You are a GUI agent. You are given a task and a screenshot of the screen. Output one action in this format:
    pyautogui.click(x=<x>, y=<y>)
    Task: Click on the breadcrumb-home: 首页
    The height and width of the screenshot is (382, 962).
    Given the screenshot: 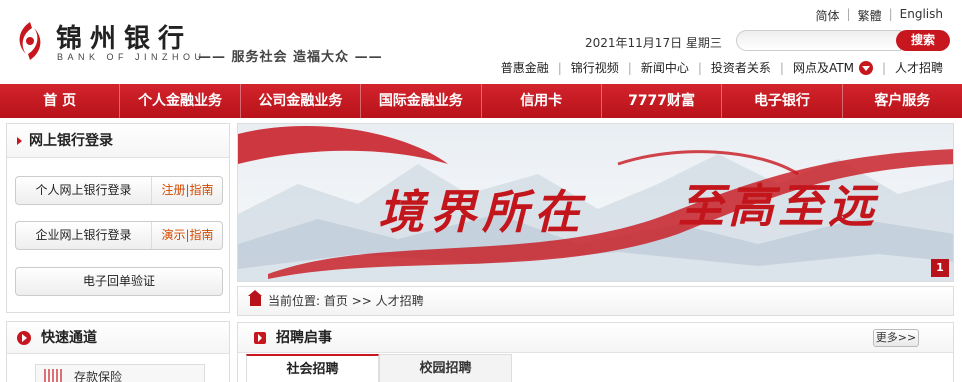 What is the action you would take?
    pyautogui.click(x=336, y=301)
    